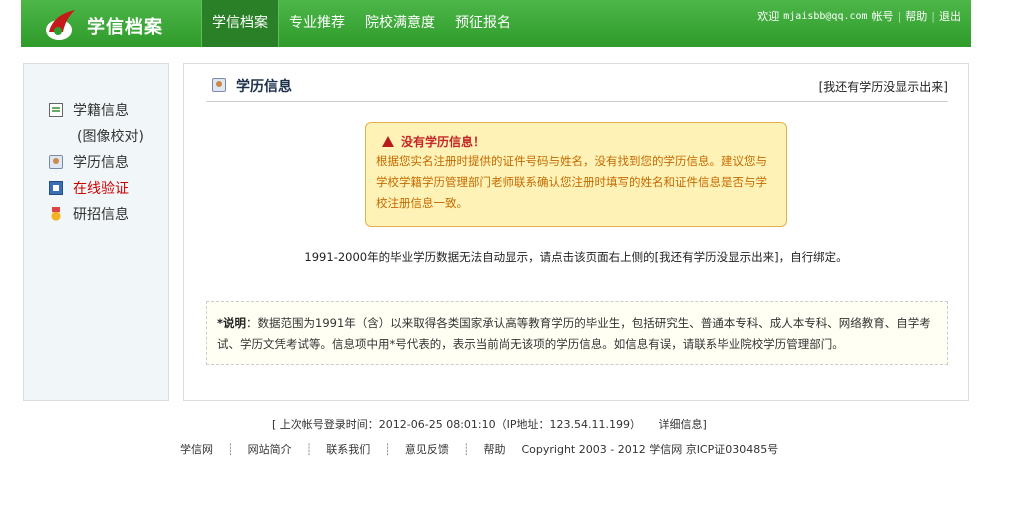  What do you see at coordinates (443, 142) in the screenshot?
I see `warning-title-text: 没有学历信息！` at bounding box center [443, 142].